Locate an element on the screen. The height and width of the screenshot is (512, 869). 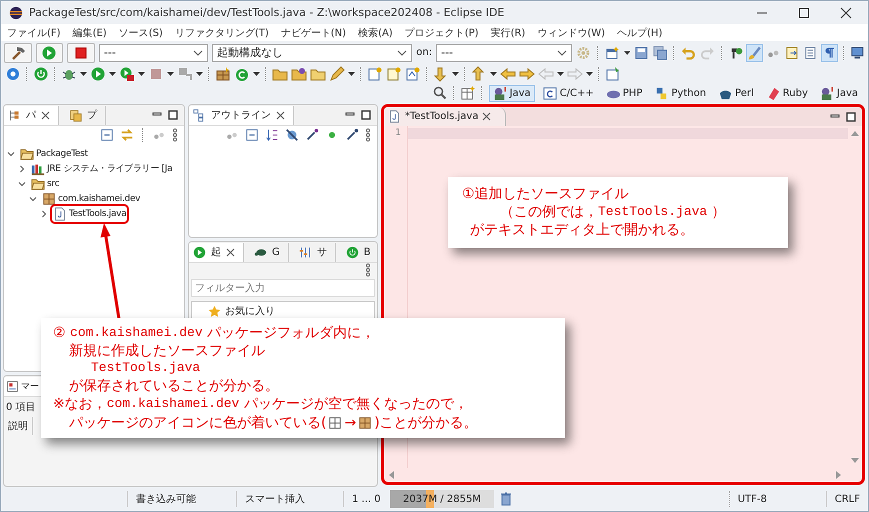
books-icon is located at coordinates (38, 169).